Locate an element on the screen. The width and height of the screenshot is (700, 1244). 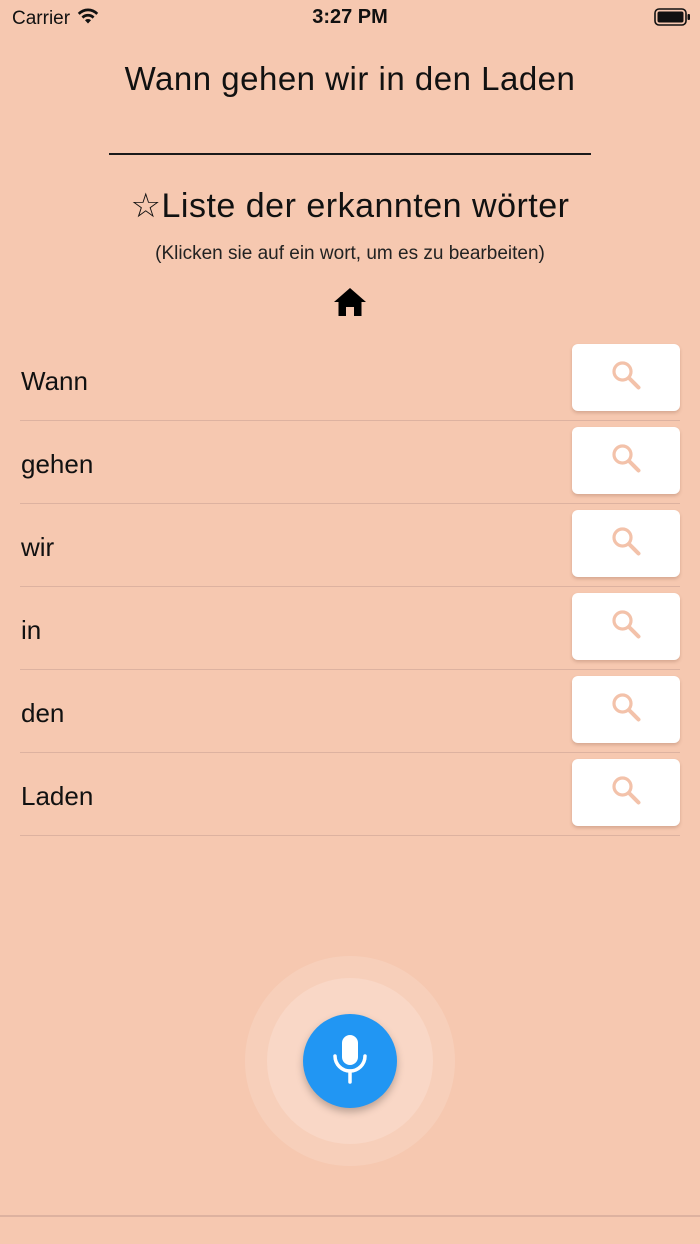
word-text: gehen is located at coordinates (56, 464).